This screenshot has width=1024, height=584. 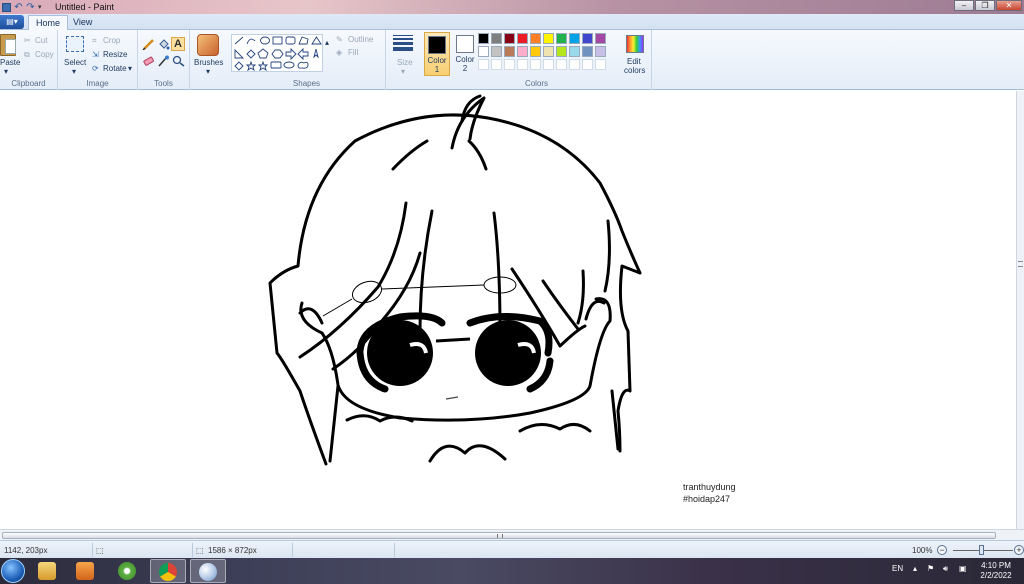 I want to click on color1-button: Color 1, so click(x=437, y=54).